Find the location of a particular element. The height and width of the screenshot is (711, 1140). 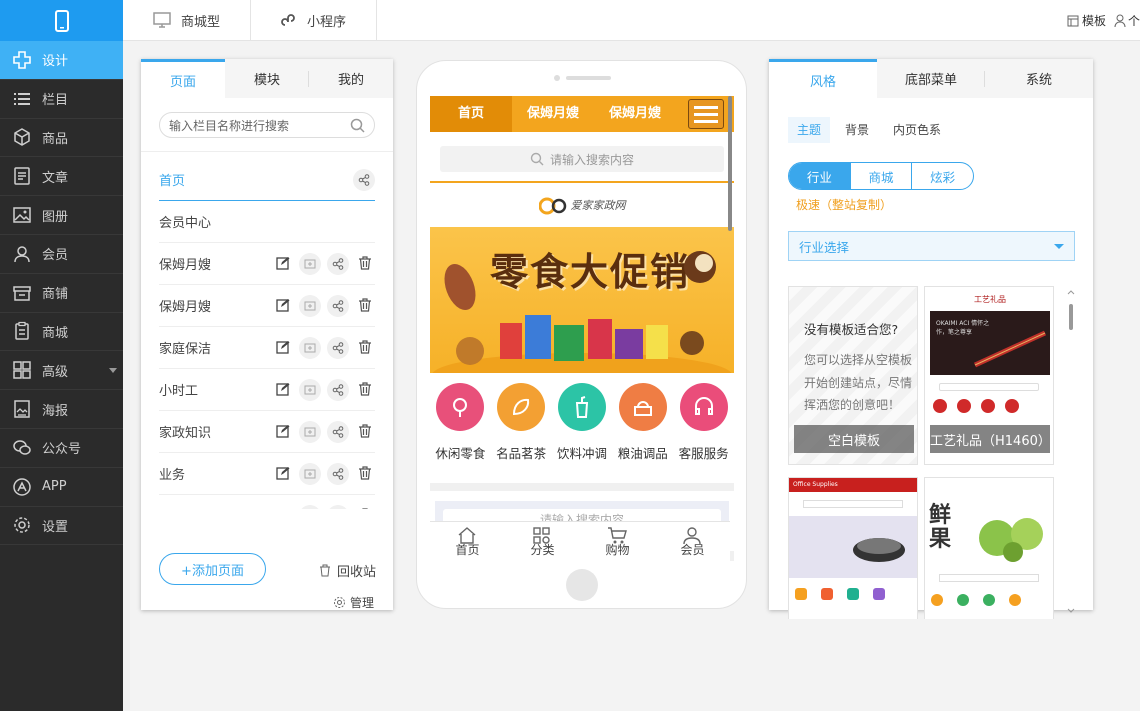

template-card-blank: 没有模板适合您? 您可以选择从空模板开始创建站点，尽情挥洒您的创意吧！ 空白模板 is located at coordinates (853, 375).